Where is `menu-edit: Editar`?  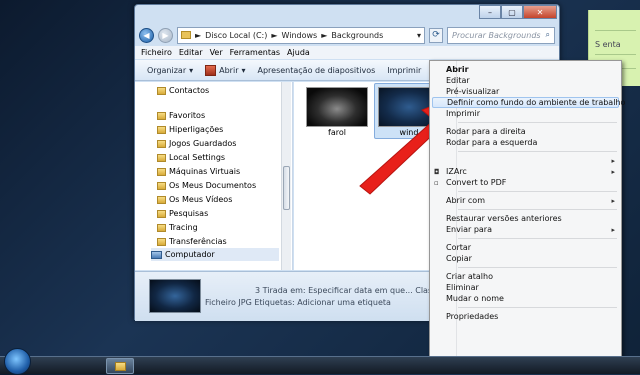
menu-edit: Editar is located at coordinates (191, 52).